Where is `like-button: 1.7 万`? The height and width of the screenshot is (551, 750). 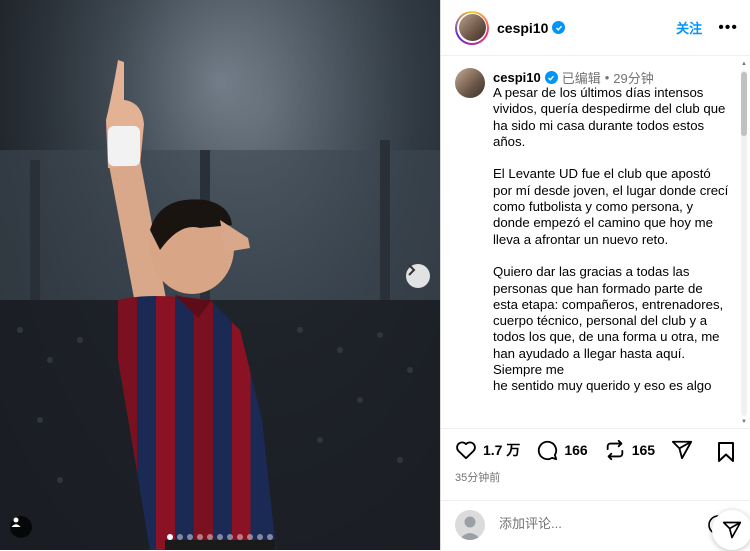
like-button: 1.7 万 is located at coordinates (487, 450).